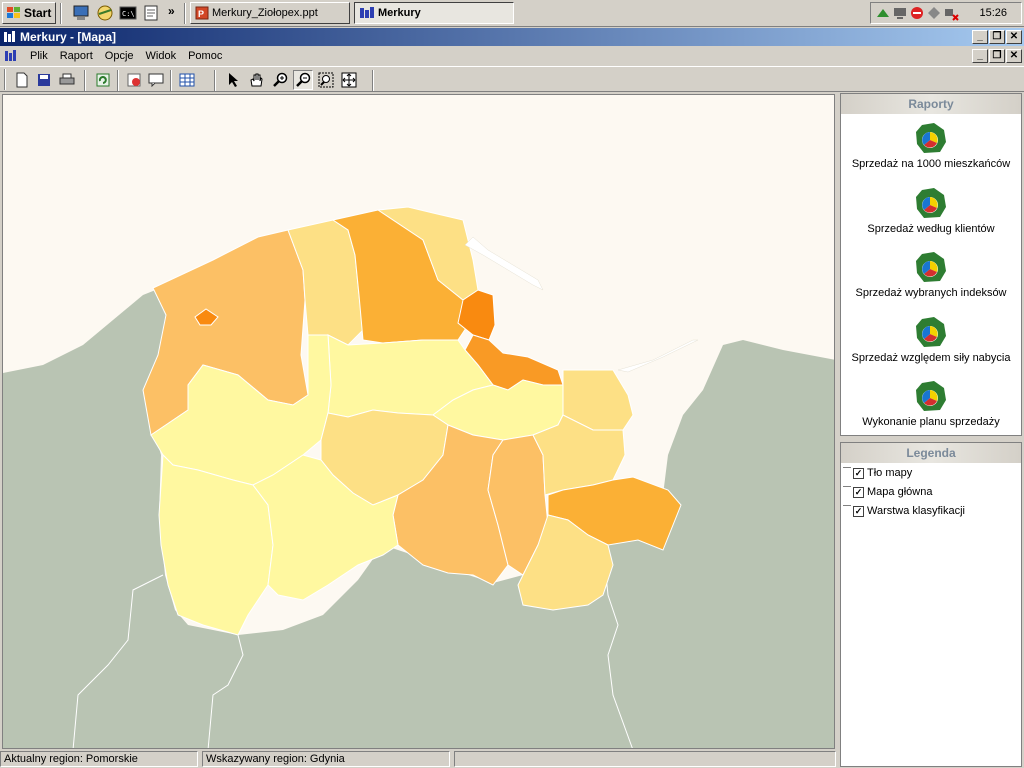 The height and width of the screenshot is (768, 1024). Describe the element at coordinates (997, 56) in the screenshot. I see `doc-restore-button: ❐` at that location.